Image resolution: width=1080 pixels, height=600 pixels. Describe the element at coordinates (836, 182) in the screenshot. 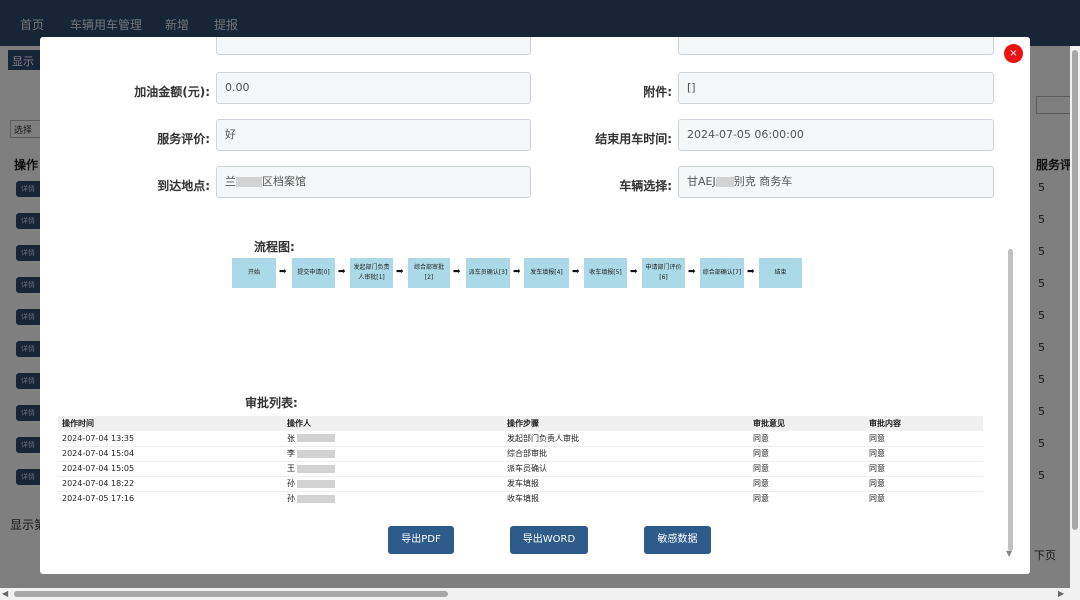

I see `vehicle-field: 甘AEJ 别克 商务车` at that location.